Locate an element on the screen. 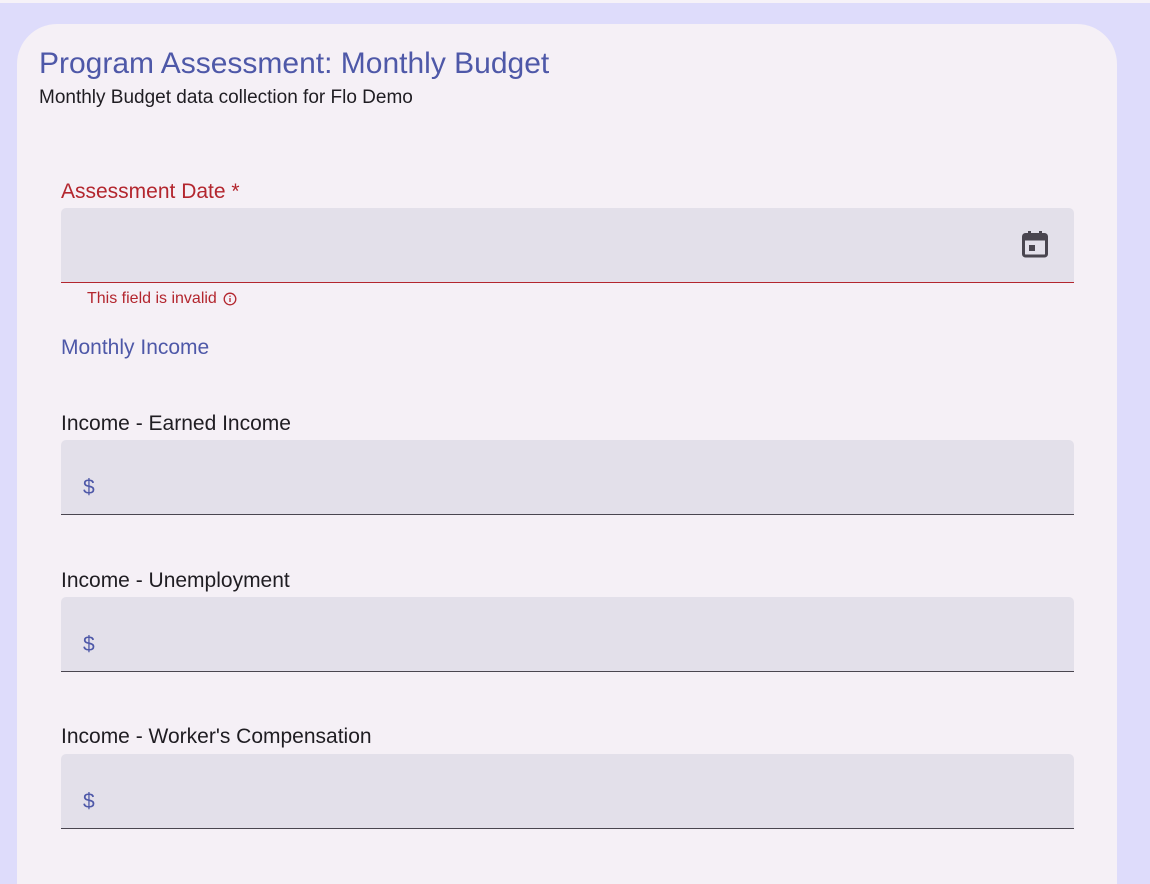 This screenshot has width=1150, height=884. unemployment-label: Income - Unemployment is located at coordinates (175, 580).